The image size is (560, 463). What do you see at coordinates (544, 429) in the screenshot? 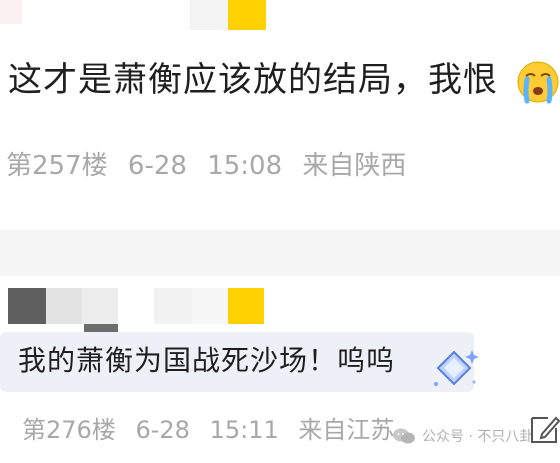
I see `edit-icon` at bounding box center [544, 429].